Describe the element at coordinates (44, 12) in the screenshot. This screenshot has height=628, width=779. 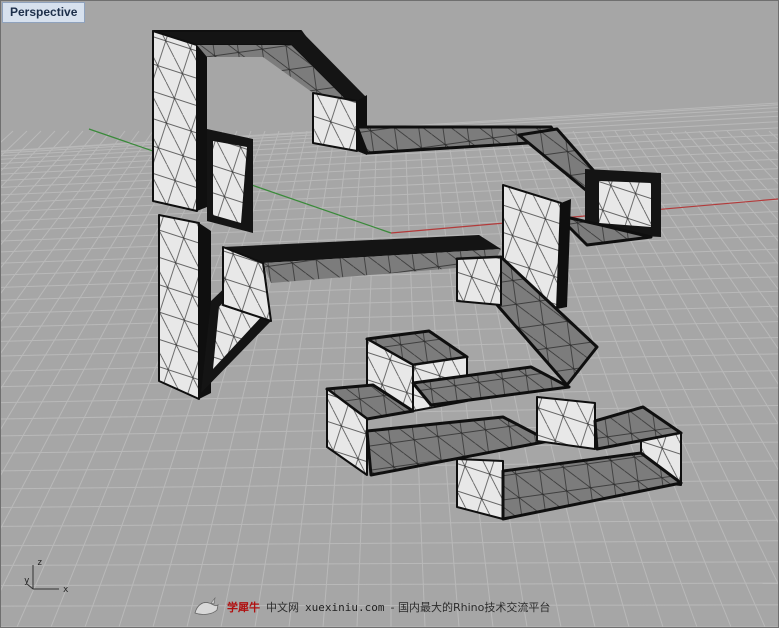
I see `viewport-title-tab: Perspective` at that location.